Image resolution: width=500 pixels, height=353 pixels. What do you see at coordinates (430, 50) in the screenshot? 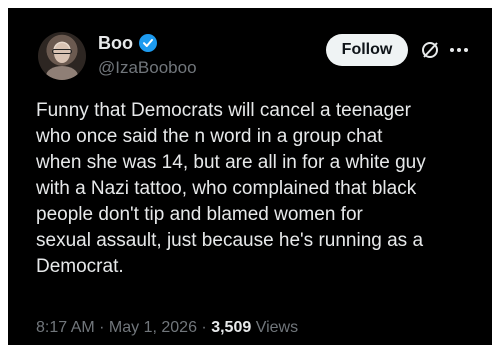
I see `grok-slash-circle-icon` at bounding box center [430, 50].